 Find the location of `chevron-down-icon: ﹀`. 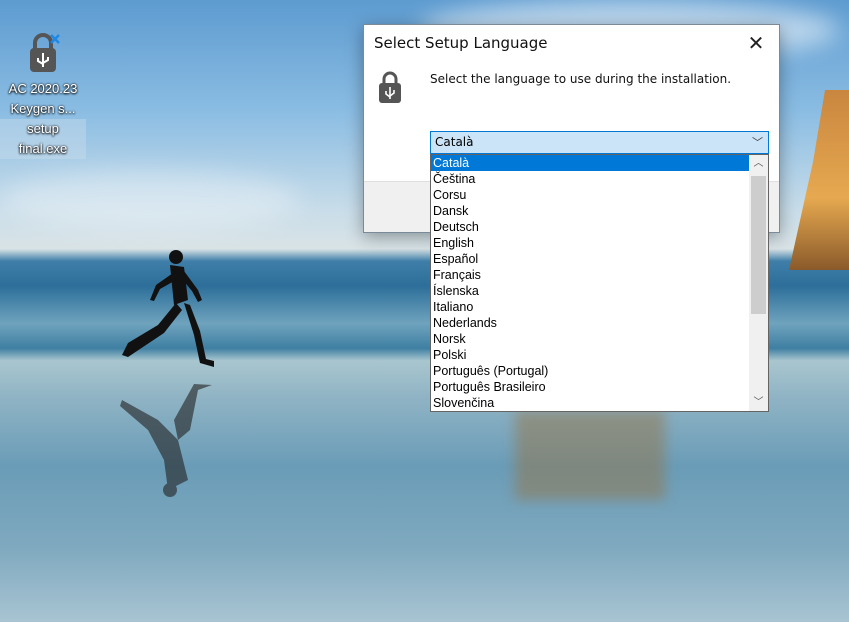

chevron-down-icon: ﹀ is located at coordinates (757, 142).